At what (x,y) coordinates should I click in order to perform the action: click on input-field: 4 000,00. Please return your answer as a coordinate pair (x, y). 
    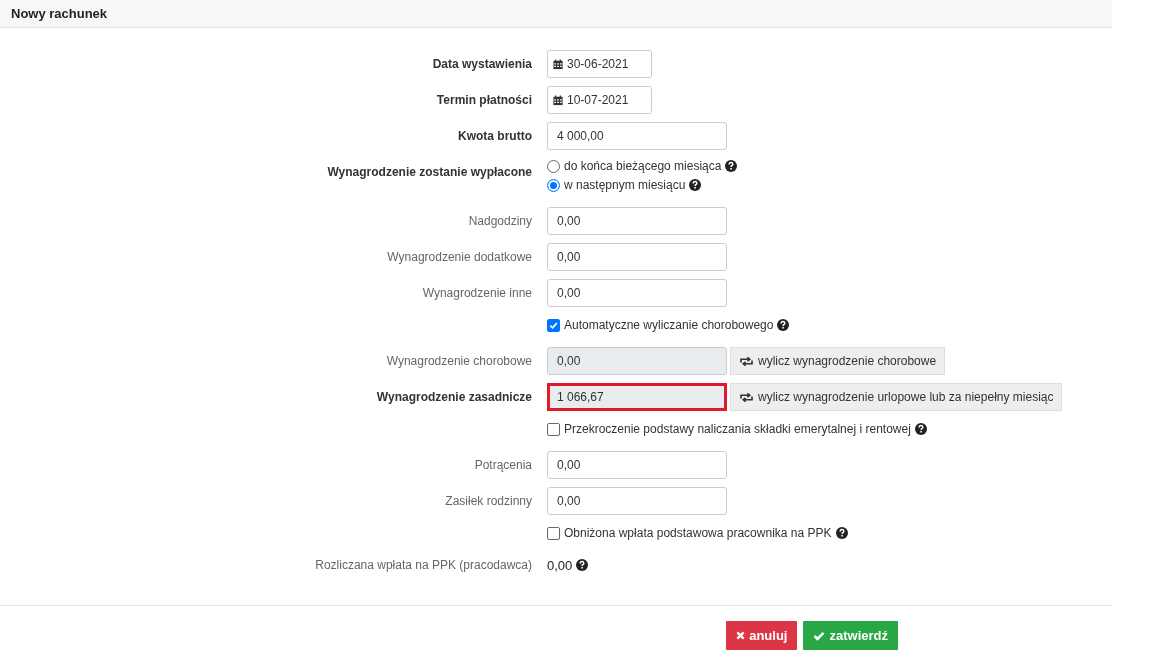
    Looking at the image, I should click on (637, 136).